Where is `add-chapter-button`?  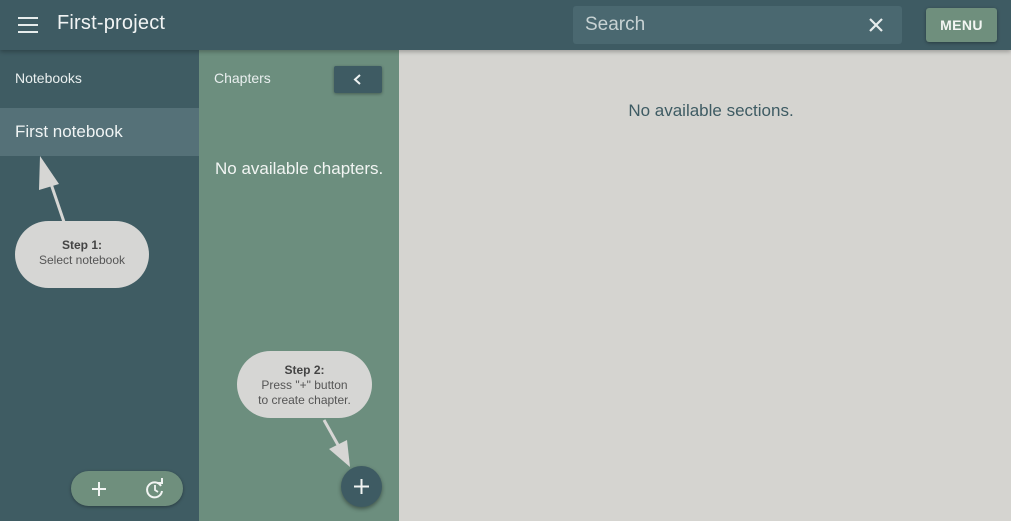 add-chapter-button is located at coordinates (361, 486).